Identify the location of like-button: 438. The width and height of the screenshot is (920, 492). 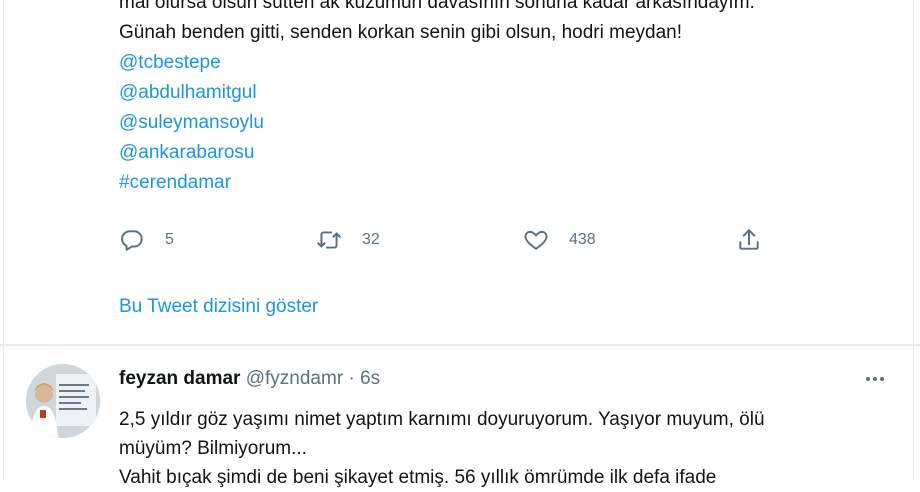
(559, 240).